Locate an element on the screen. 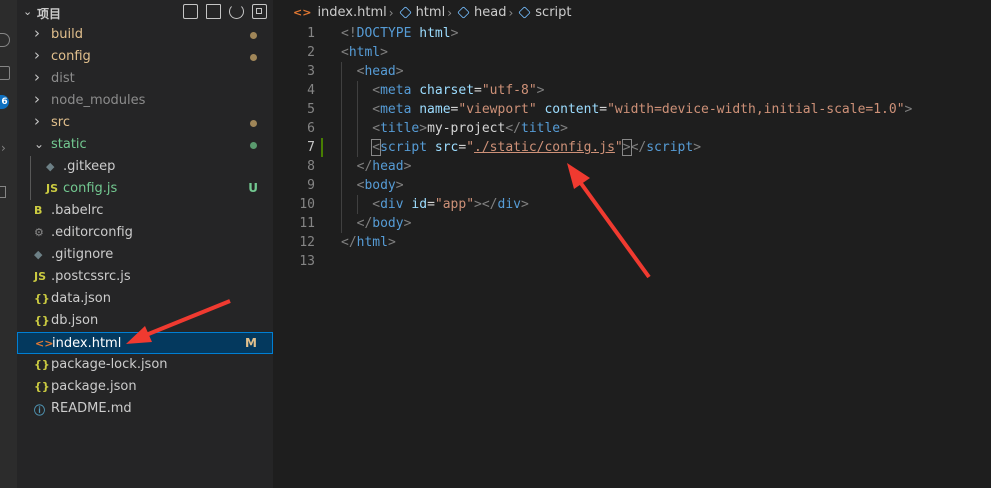 This screenshot has height=488, width=991. breadcrumb-script: script is located at coordinates (553, 12).